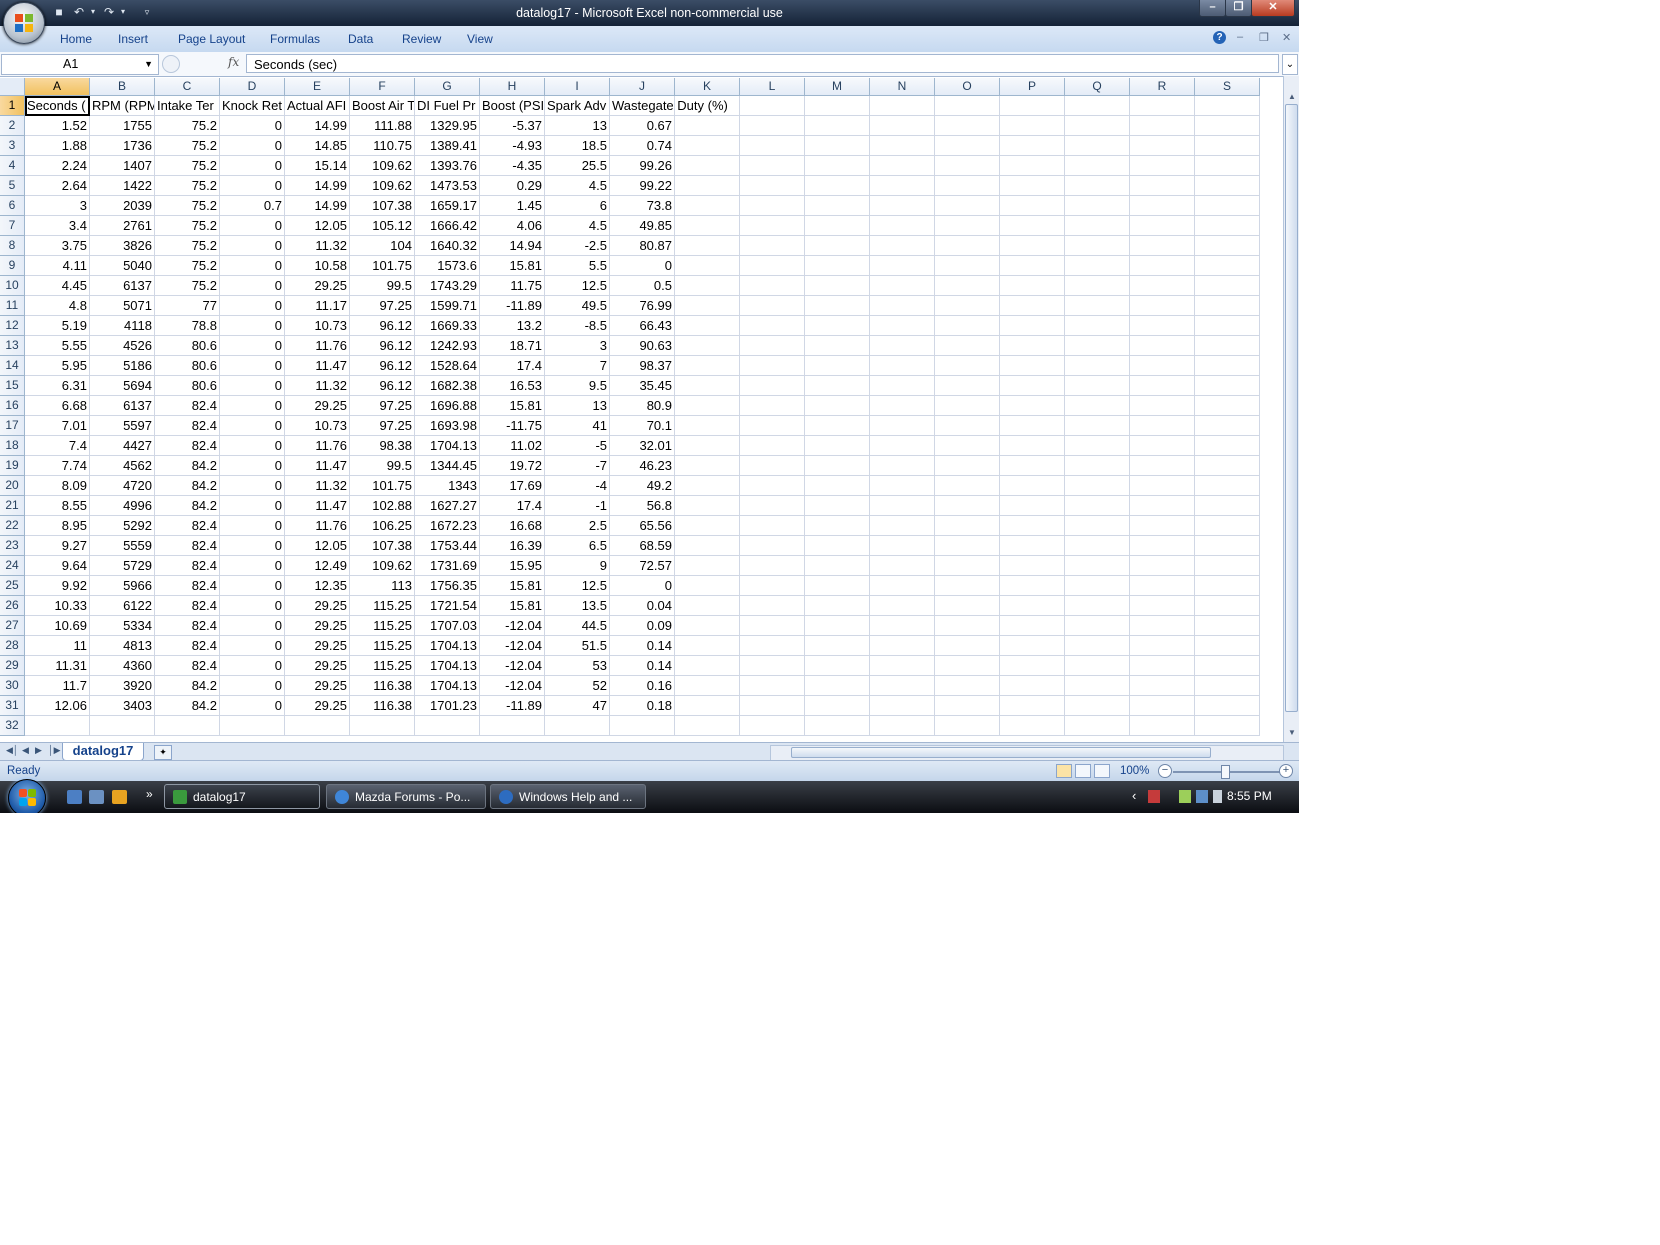 The width and height of the screenshot is (1660, 1245). What do you see at coordinates (512, 666) in the screenshot?
I see `data-cell: -12.04` at bounding box center [512, 666].